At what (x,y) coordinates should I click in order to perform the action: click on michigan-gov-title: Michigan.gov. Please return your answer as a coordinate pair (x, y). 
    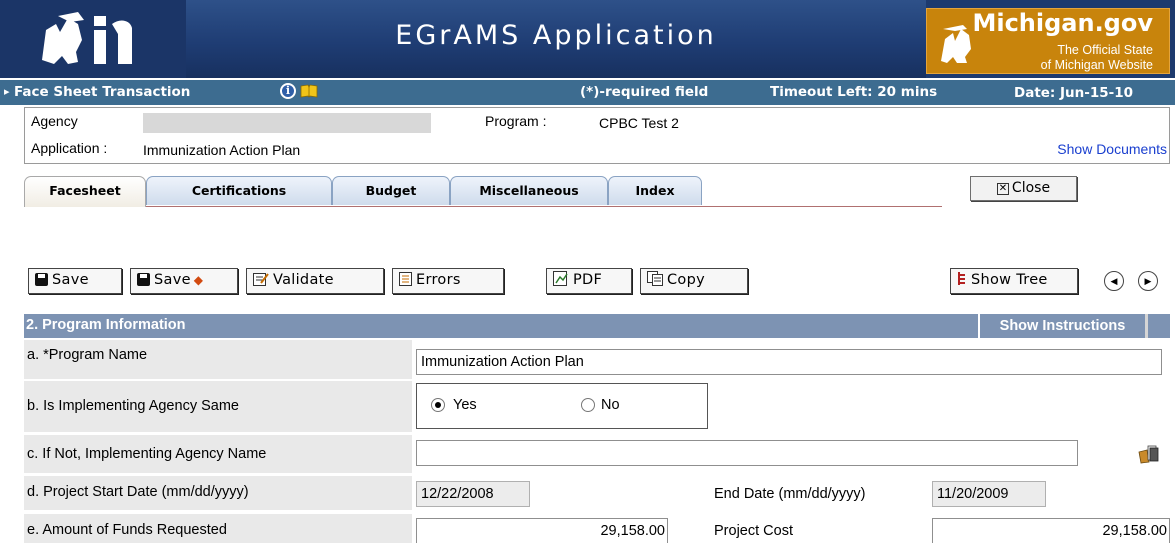
    Looking at the image, I should click on (1062, 23).